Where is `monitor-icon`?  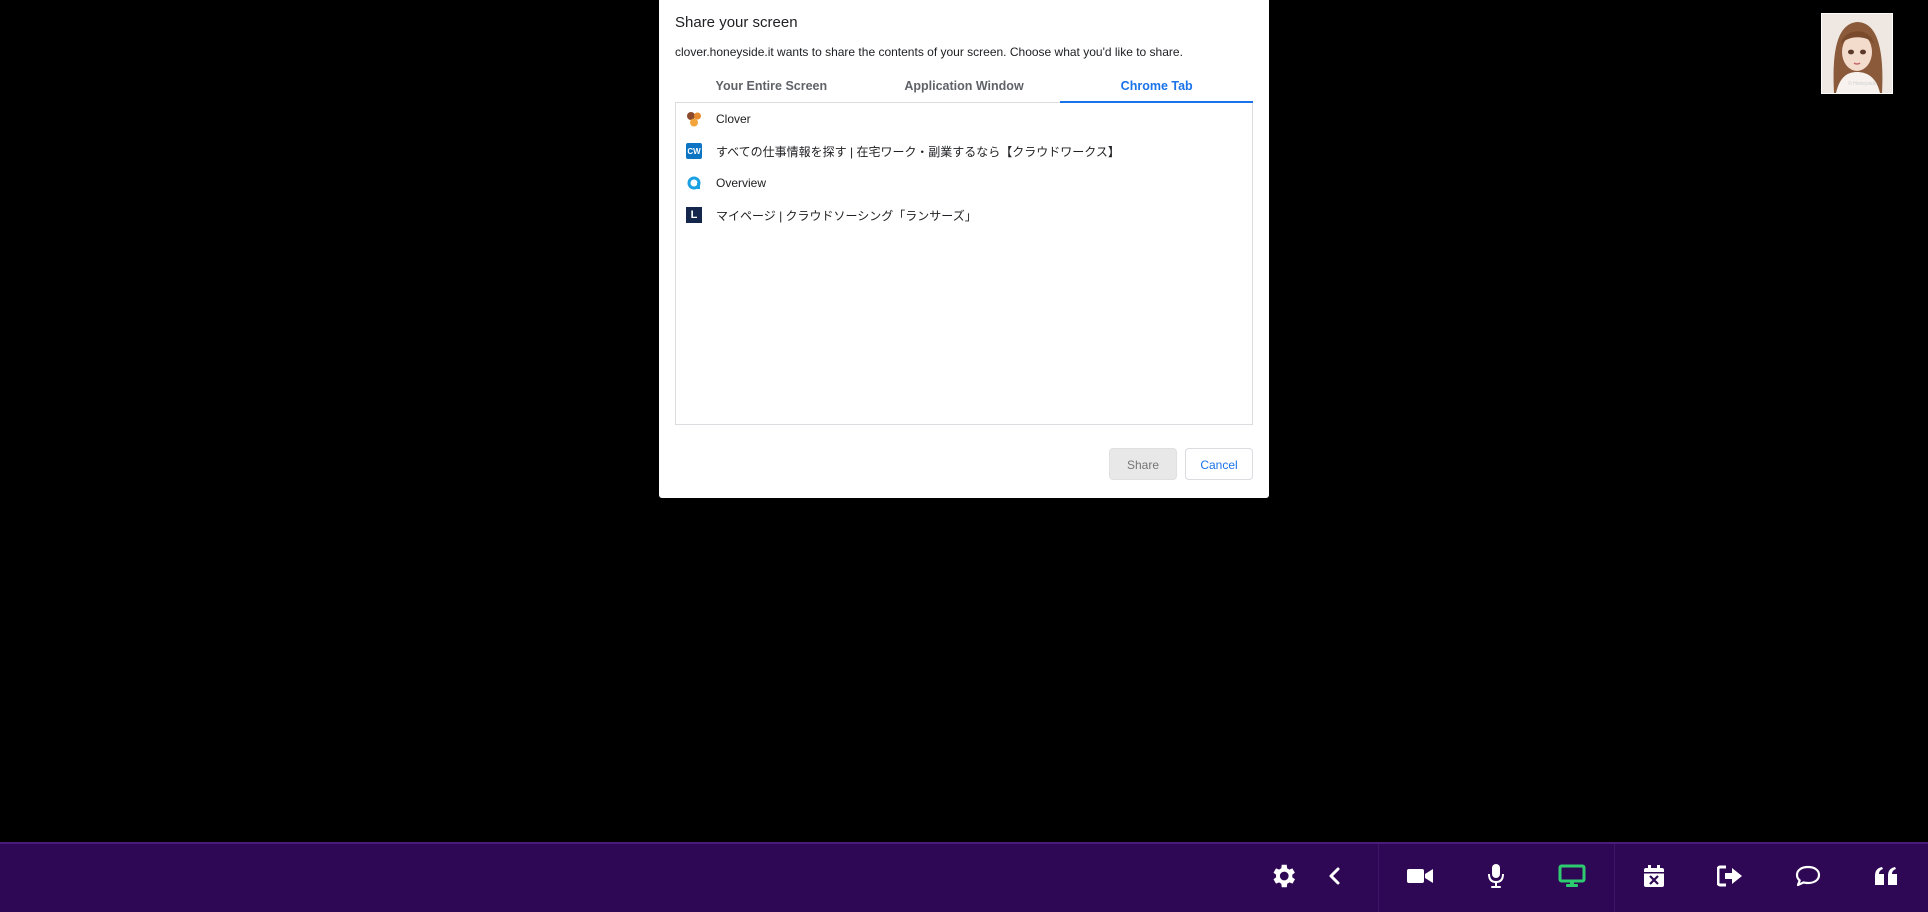
monitor-icon is located at coordinates (1572, 878).